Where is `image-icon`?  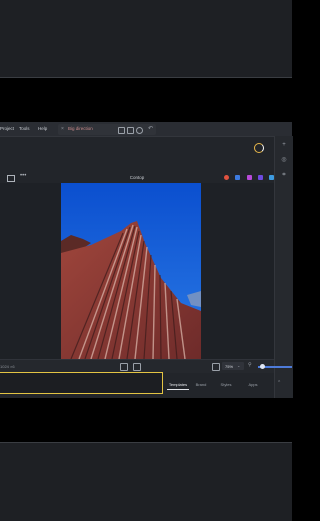
image-icon is located at coordinates (237, 177).